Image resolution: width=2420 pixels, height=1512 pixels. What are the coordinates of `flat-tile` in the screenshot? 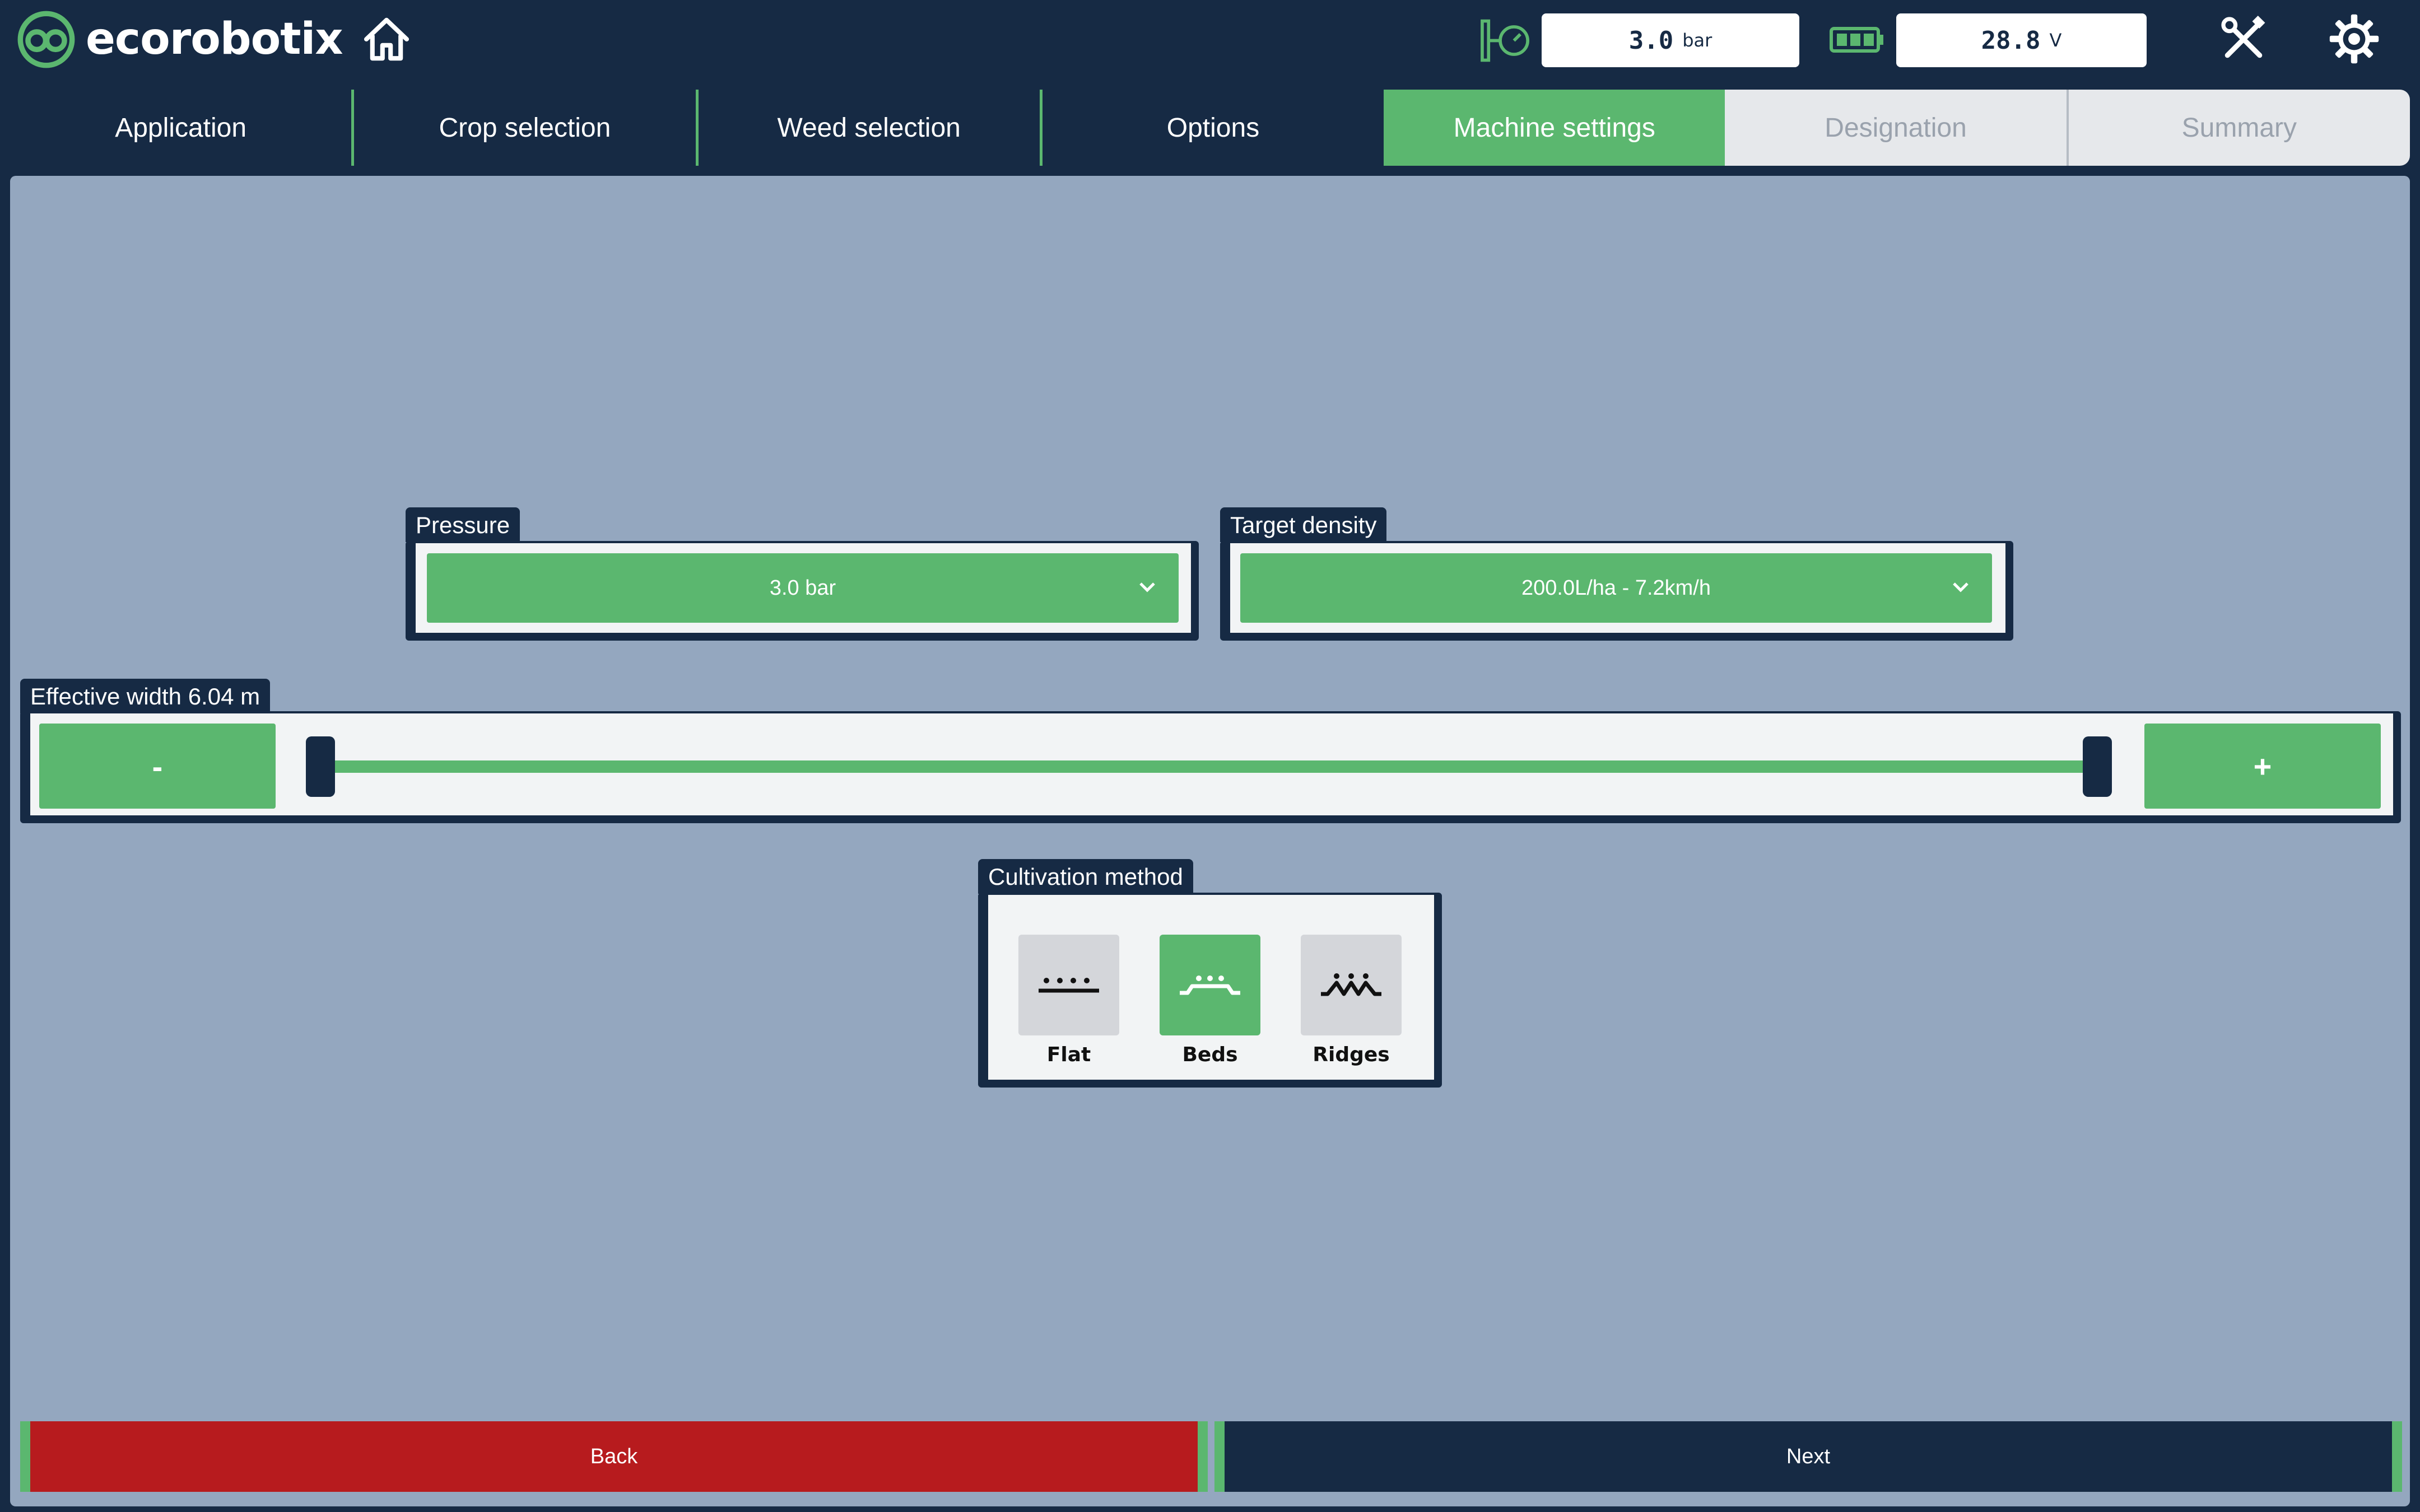 It's located at (1068, 985).